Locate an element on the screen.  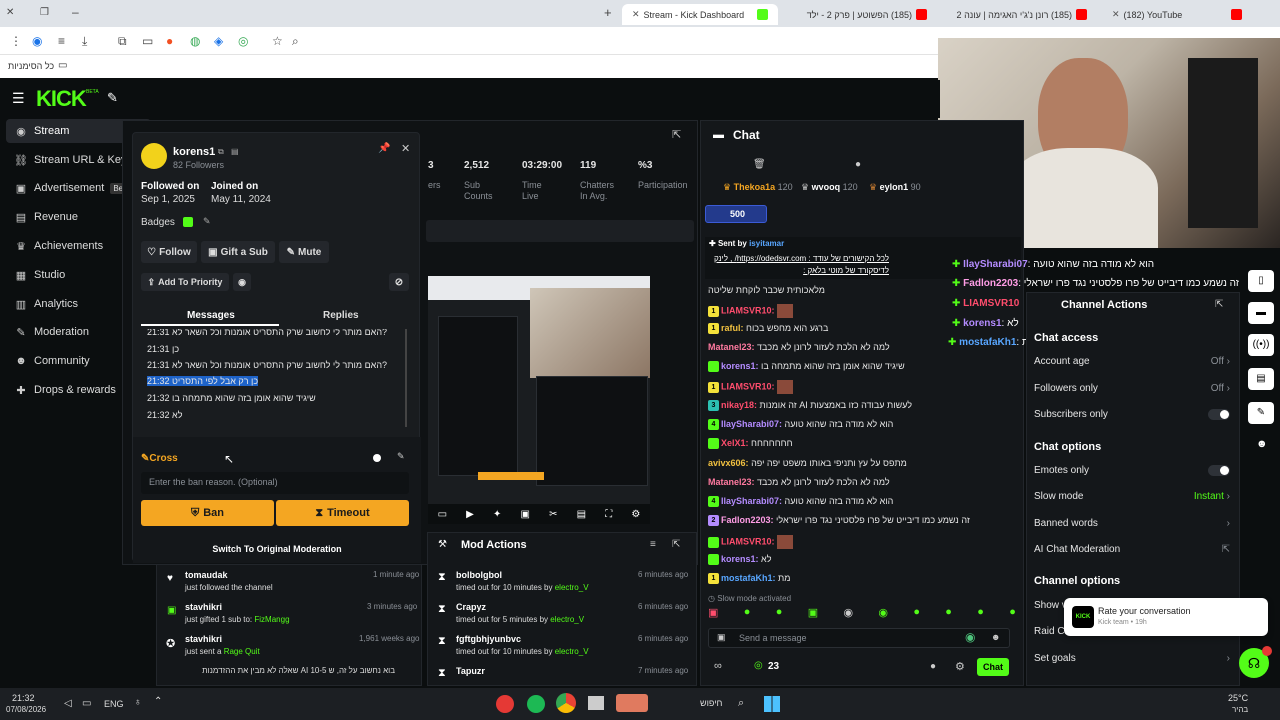
top-gifter-1: ♛ Thekoa1a 120 is located at coordinates (758, 187).